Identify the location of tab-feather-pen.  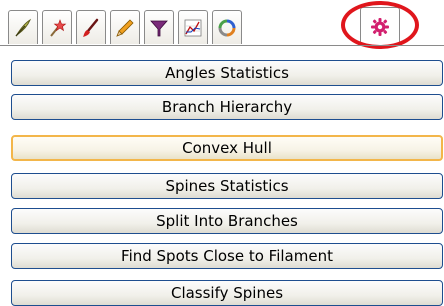
(23, 27).